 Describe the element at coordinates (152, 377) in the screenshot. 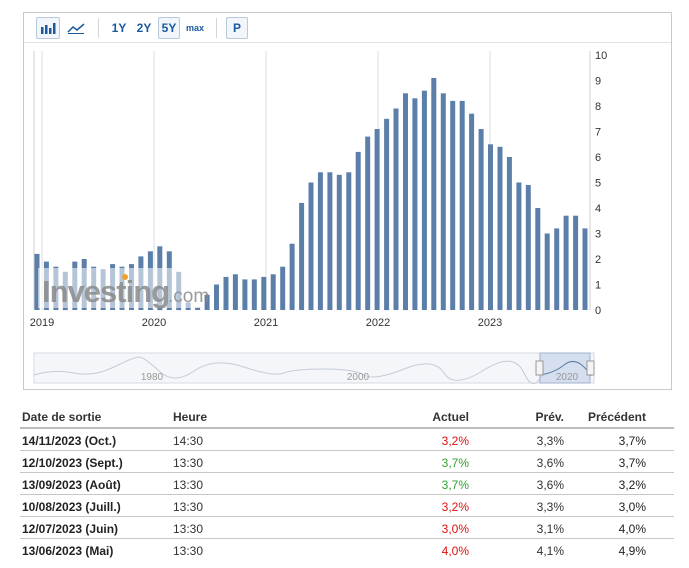

I see `navigator-label: 1980` at that location.